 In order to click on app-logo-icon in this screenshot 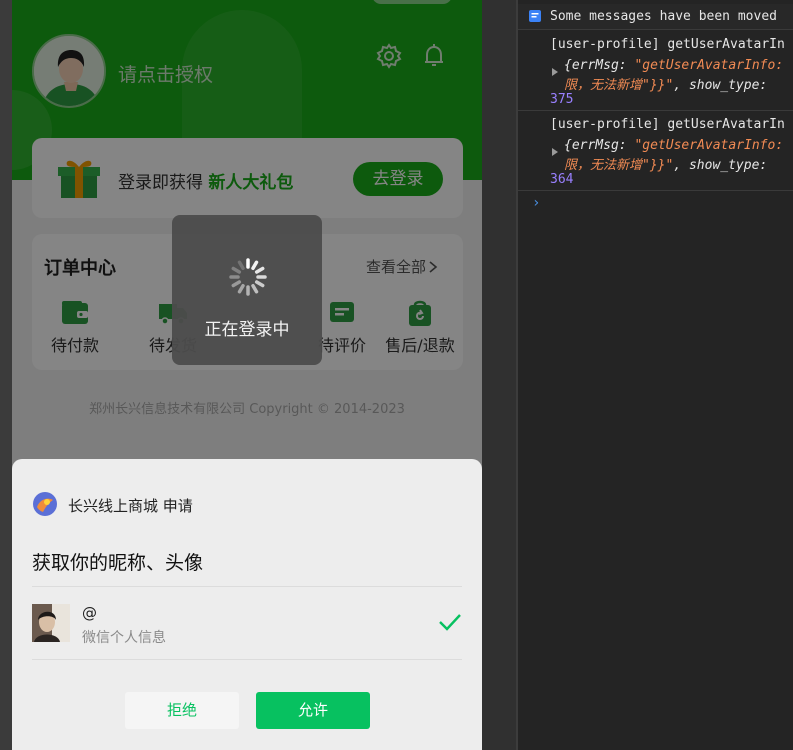, I will do `click(45, 504)`.